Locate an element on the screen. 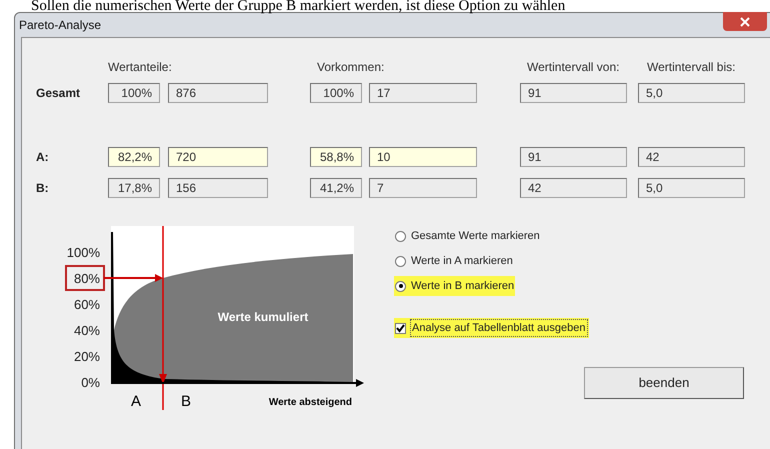 This screenshot has height=449, width=770. y-tick-label: 20% is located at coordinates (87, 356).